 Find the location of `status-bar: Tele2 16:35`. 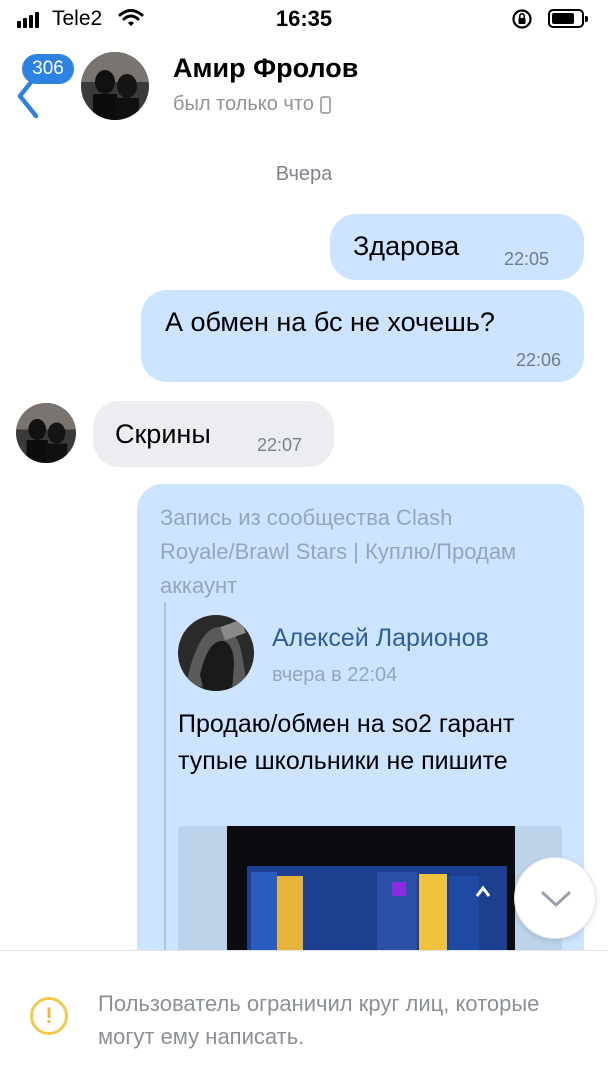

status-bar: Tele2 16:35 is located at coordinates (304, 20).